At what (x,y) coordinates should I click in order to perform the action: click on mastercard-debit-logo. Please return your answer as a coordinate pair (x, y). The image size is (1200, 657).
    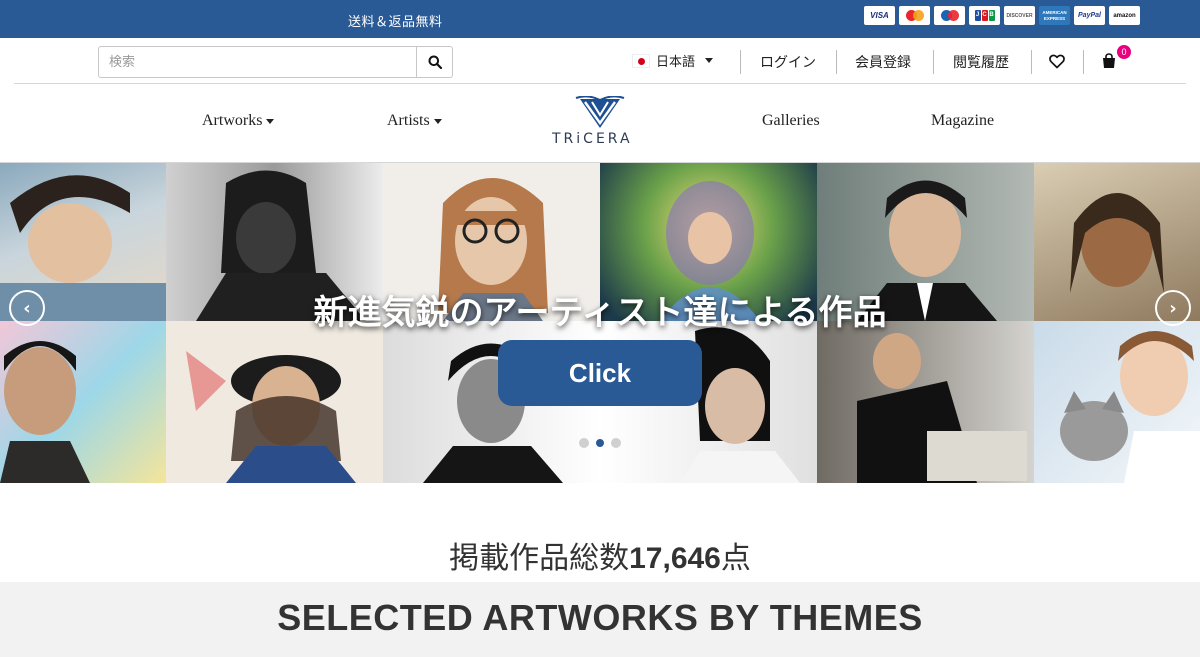
    Looking at the image, I should click on (949, 15).